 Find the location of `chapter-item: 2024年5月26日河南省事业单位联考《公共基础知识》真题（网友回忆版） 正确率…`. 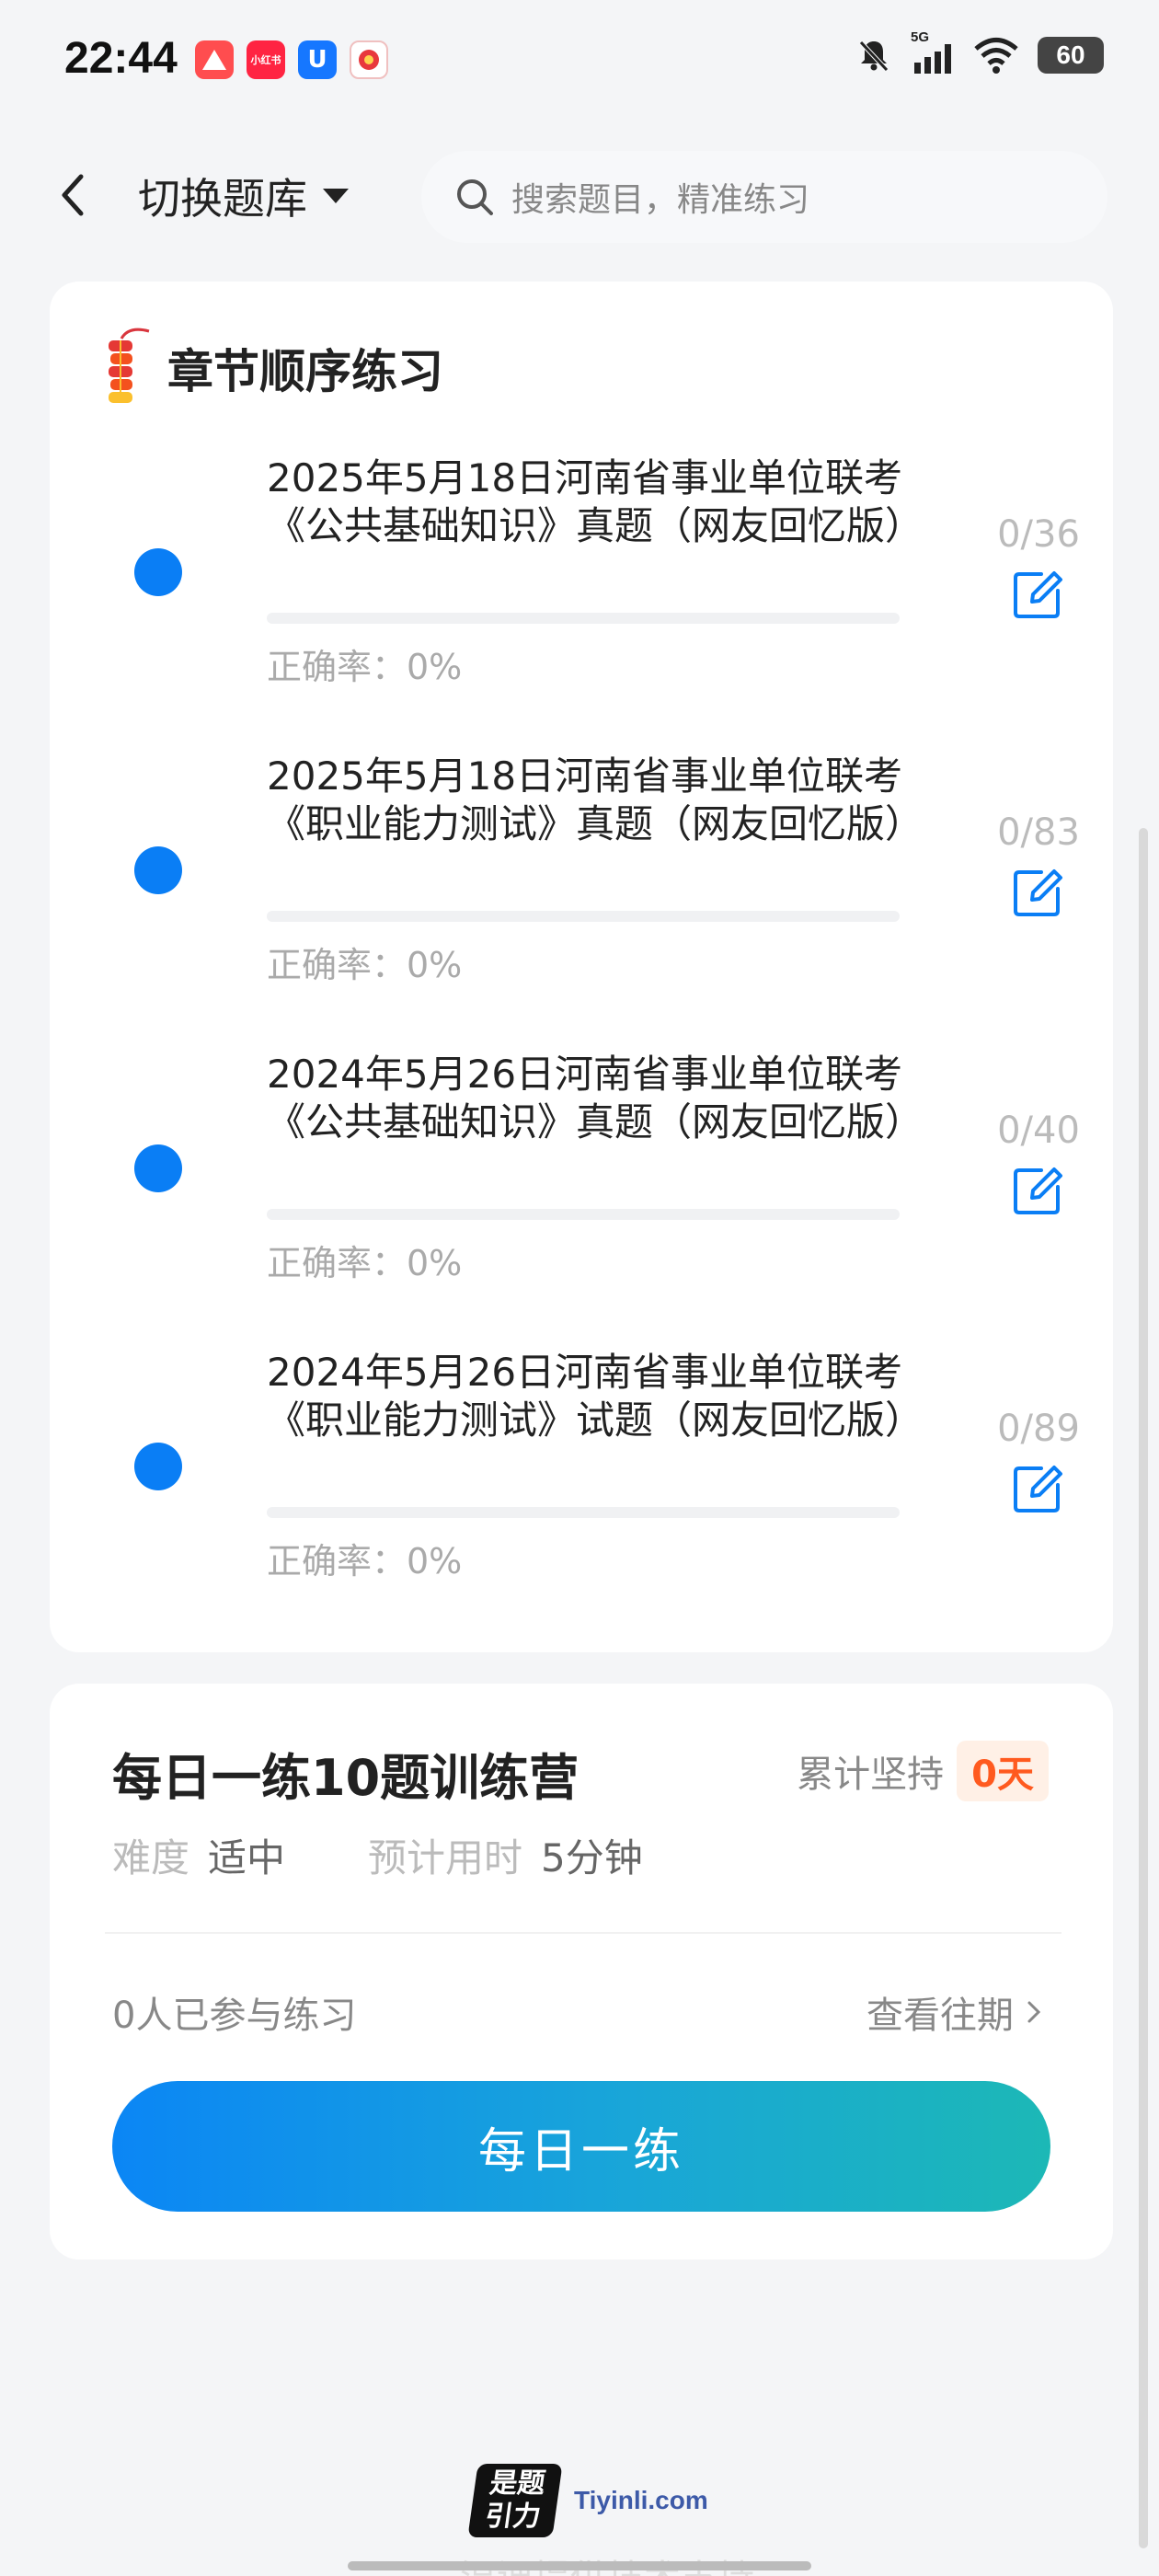

chapter-item: 2024年5月26日河南省事业单位联考《公共基础知识》真题（网友回忆版） 正确率… is located at coordinates (581, 1181).